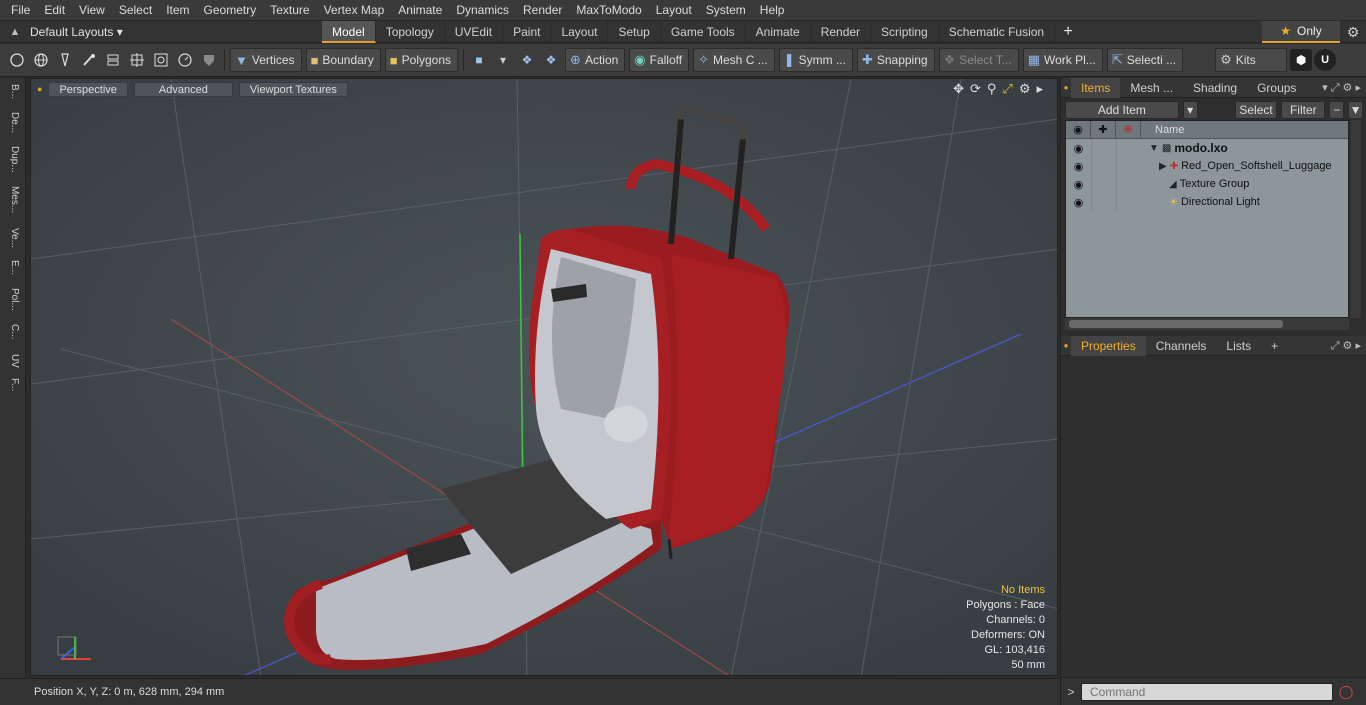 Image resolution: width=1366 pixels, height=705 pixels. What do you see at coordinates (1341, 88) in the screenshot?
I see `panel-tools-icon: ▾ ⤢ ⚙ ▸` at bounding box center [1341, 88].